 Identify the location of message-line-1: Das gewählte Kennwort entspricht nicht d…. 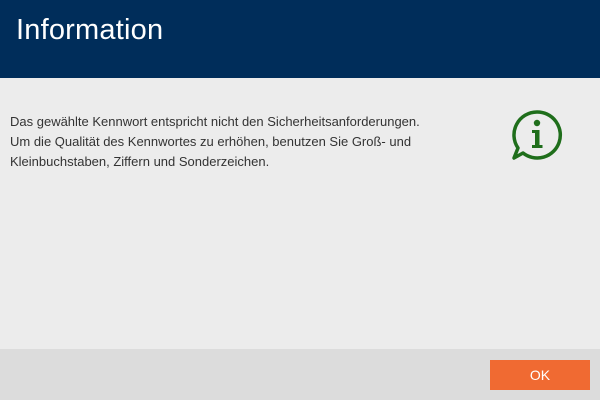
(215, 121).